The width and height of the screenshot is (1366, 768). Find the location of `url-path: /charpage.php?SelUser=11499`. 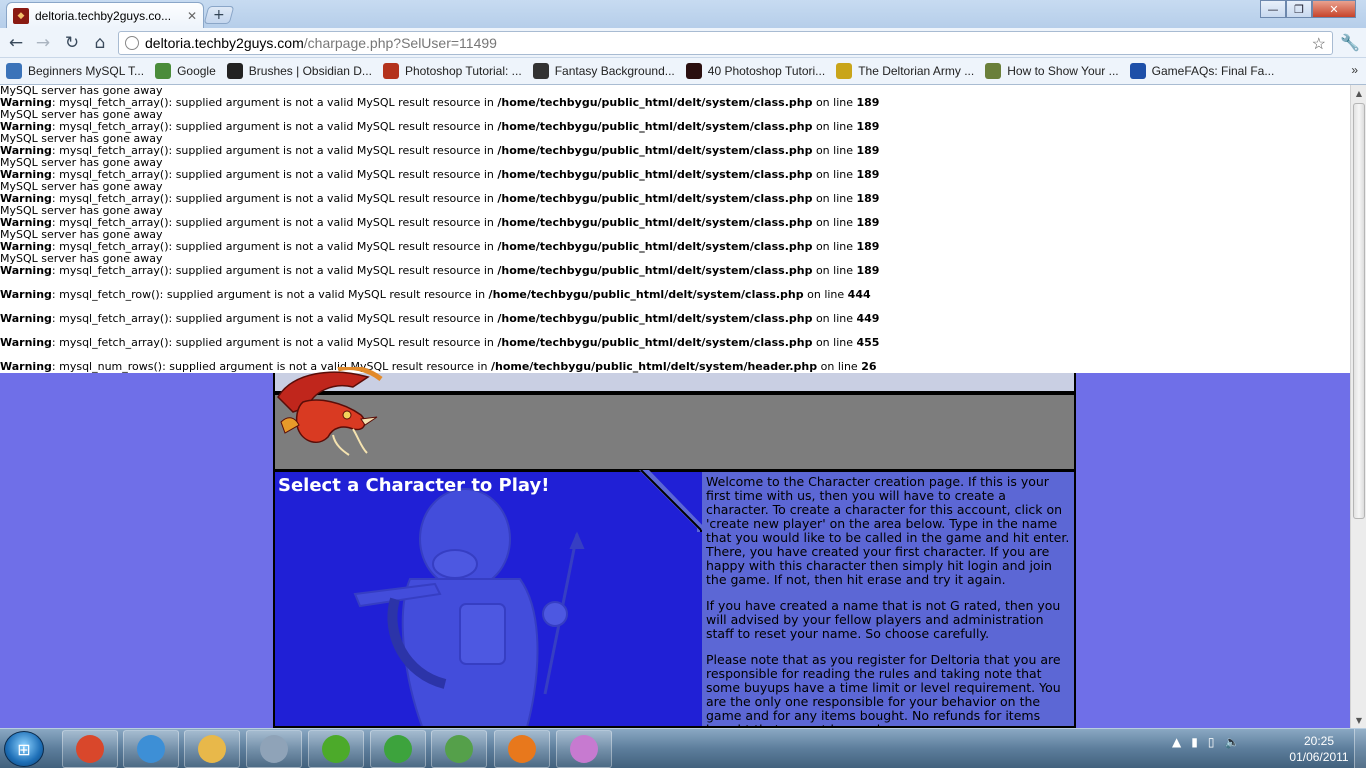

url-path: /charpage.php?SelUser=11499 is located at coordinates (400, 43).